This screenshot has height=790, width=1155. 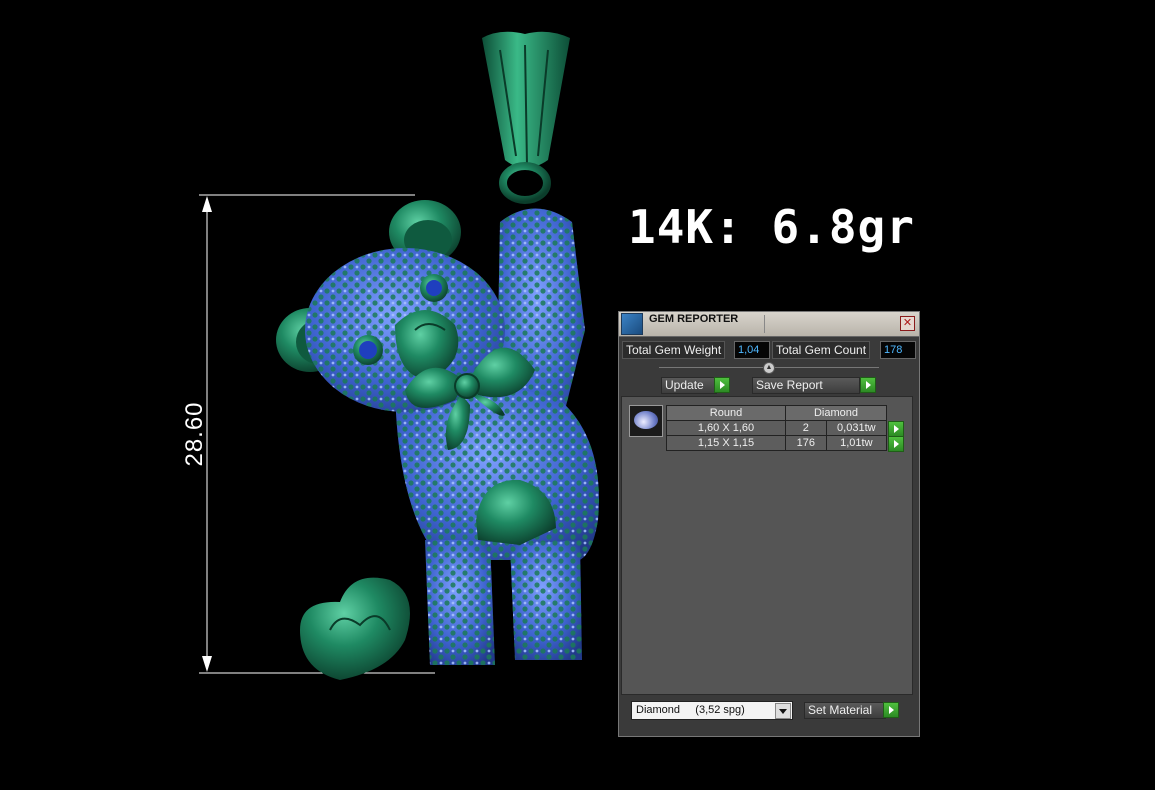 What do you see at coordinates (771, 227) in the screenshot?
I see `metal-weight-label: 14K: 6.8gr` at bounding box center [771, 227].